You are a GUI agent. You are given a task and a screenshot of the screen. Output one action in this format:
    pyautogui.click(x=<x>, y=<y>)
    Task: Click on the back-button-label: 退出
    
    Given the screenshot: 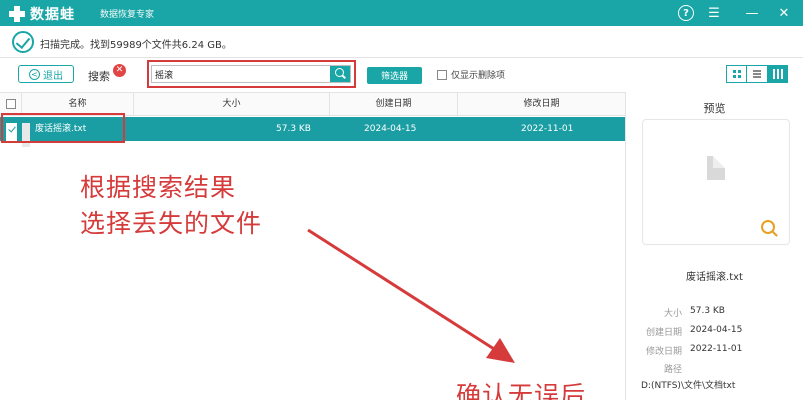 What is the action you would take?
    pyautogui.click(x=53, y=76)
    